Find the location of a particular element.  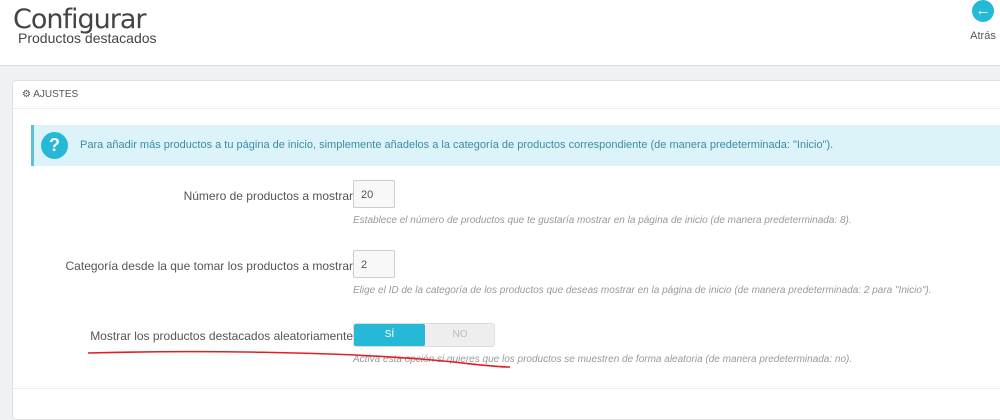

panel-title: AJUSTES is located at coordinates (56, 94).